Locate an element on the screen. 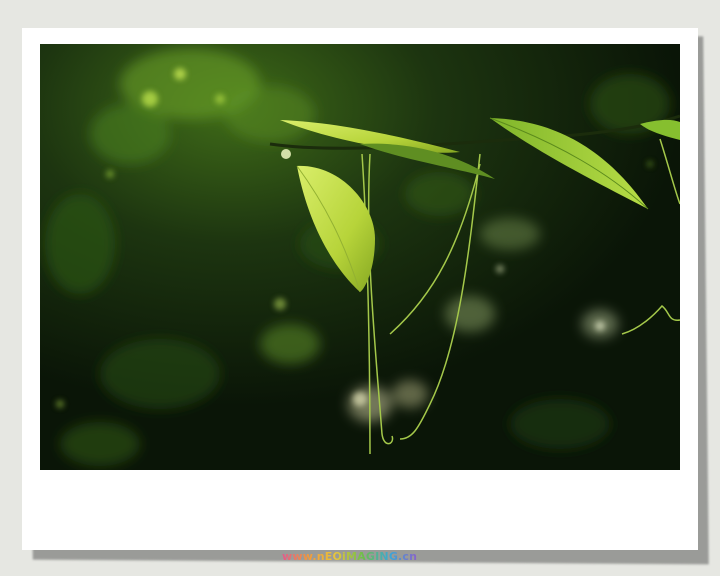 This screenshot has height=576, width=720. site-watermark: www.nEOiMAGING.cn is located at coordinates (349, 559).